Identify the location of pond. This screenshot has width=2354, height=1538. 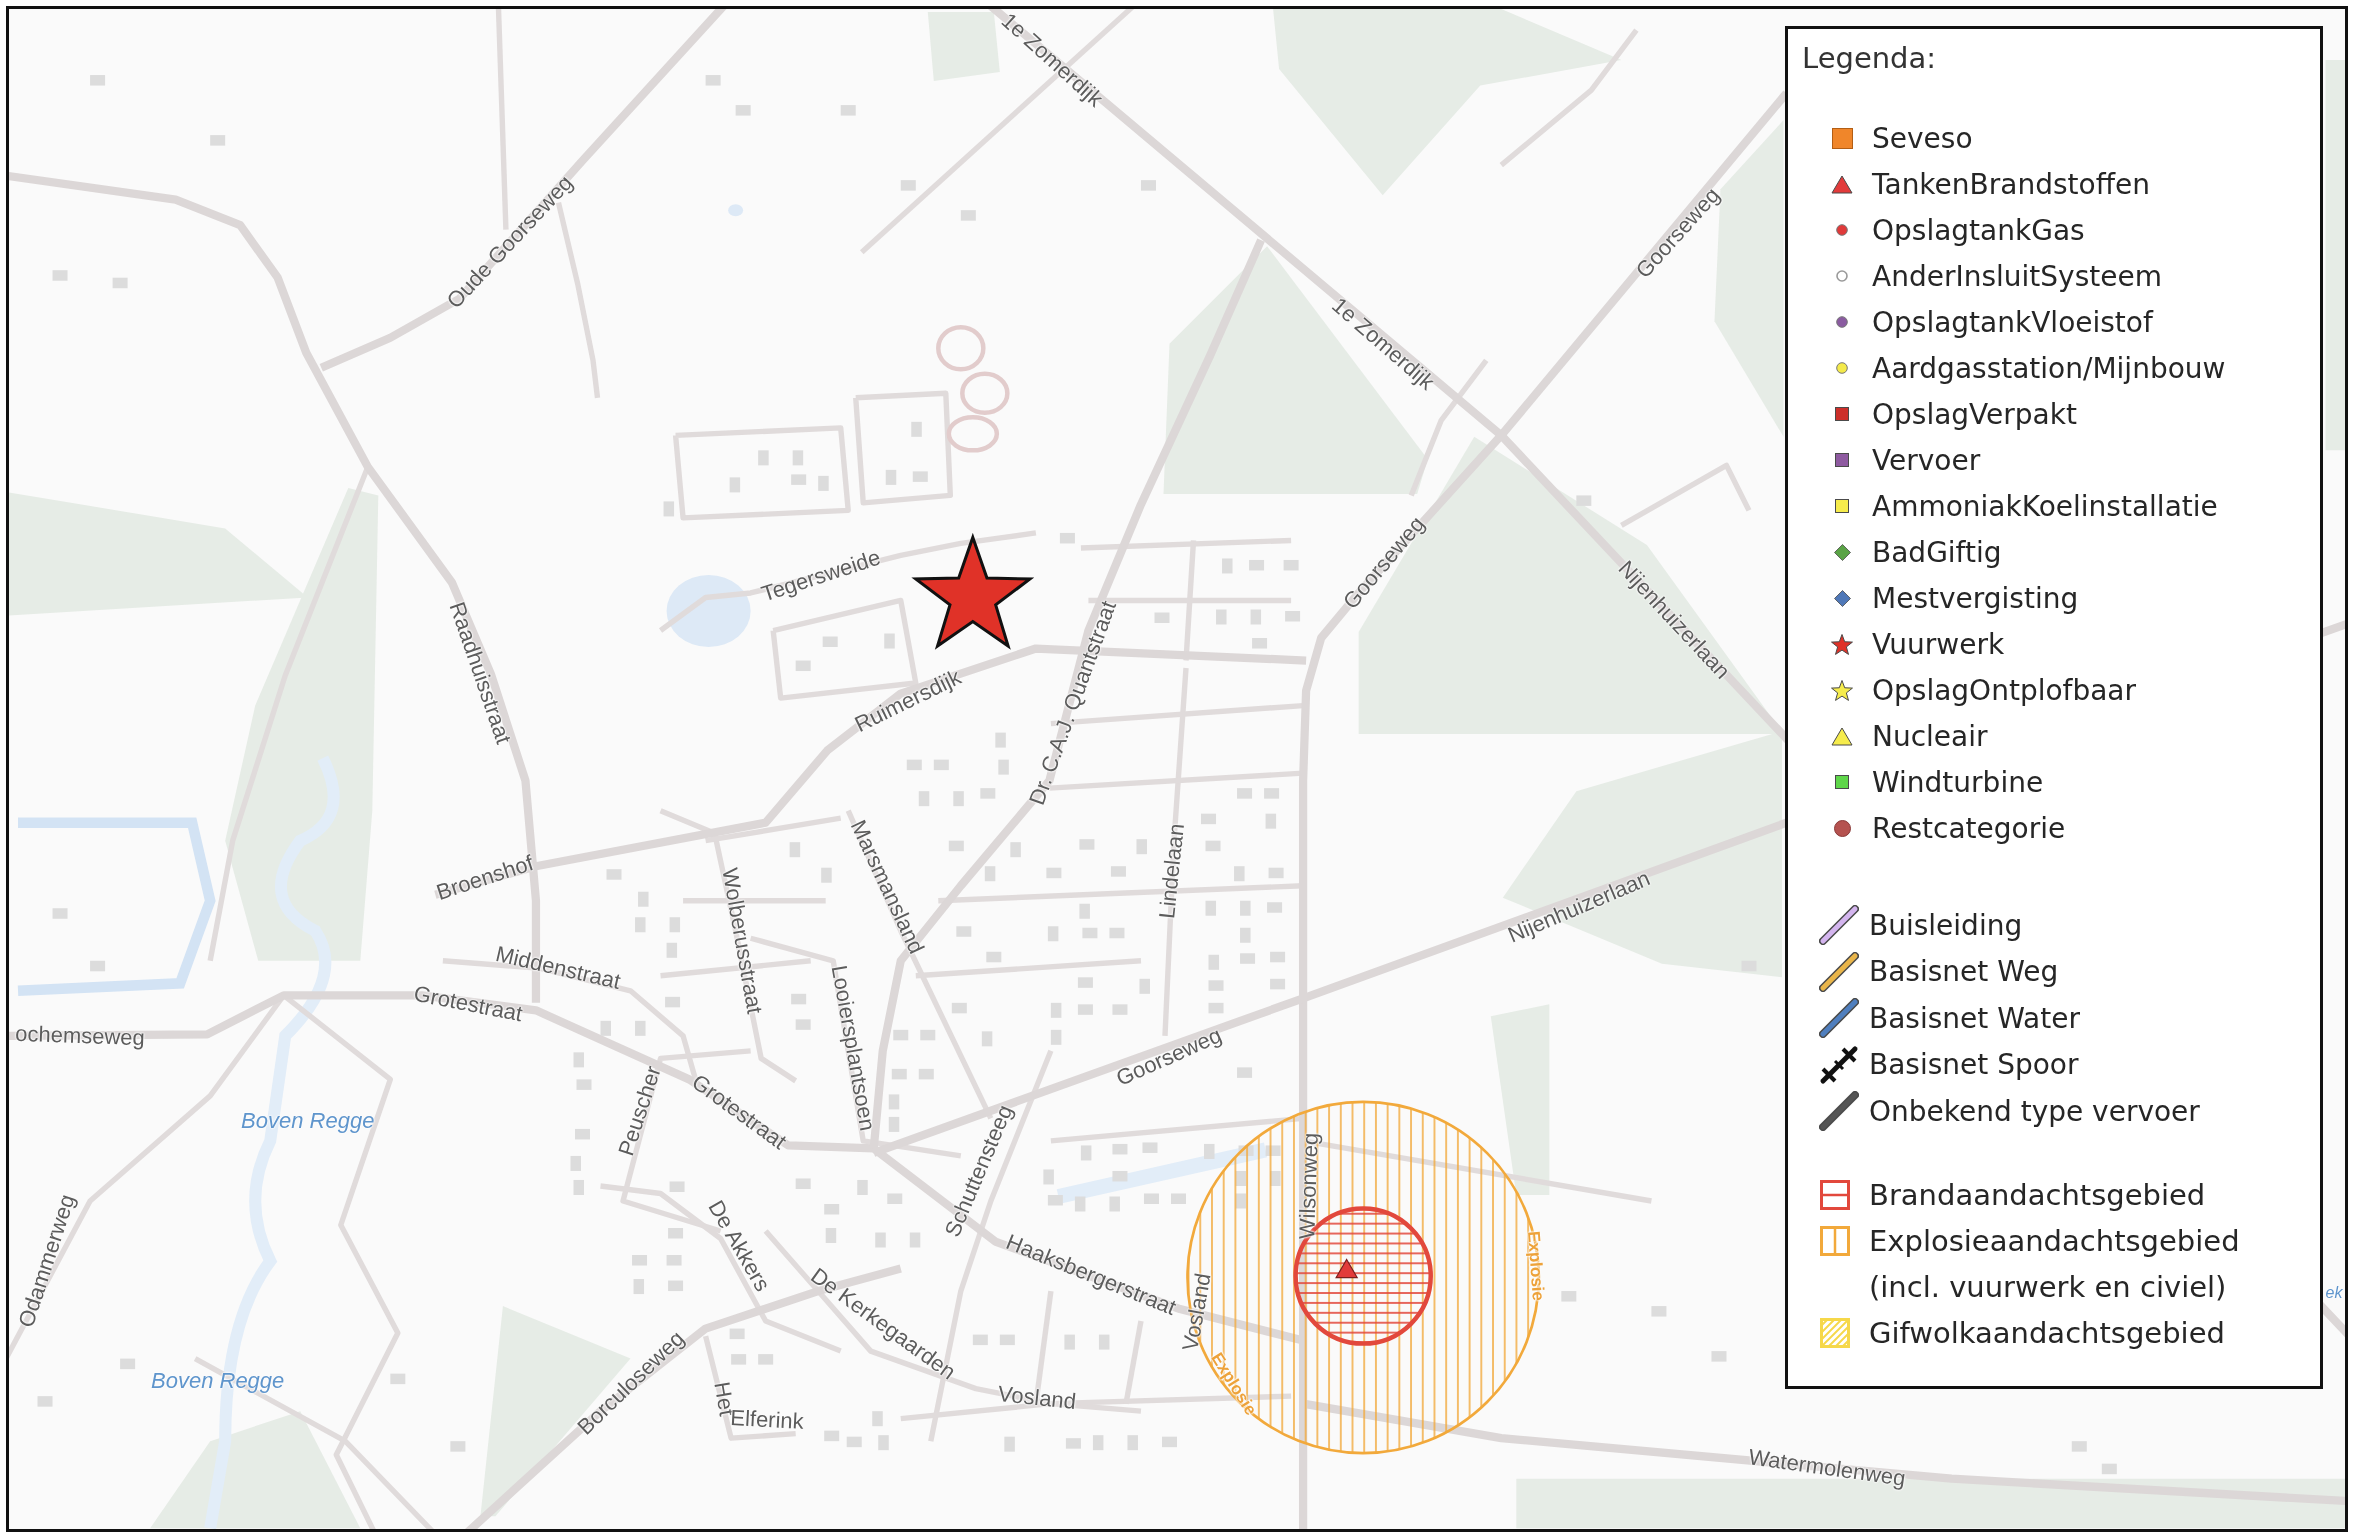
(736, 210).